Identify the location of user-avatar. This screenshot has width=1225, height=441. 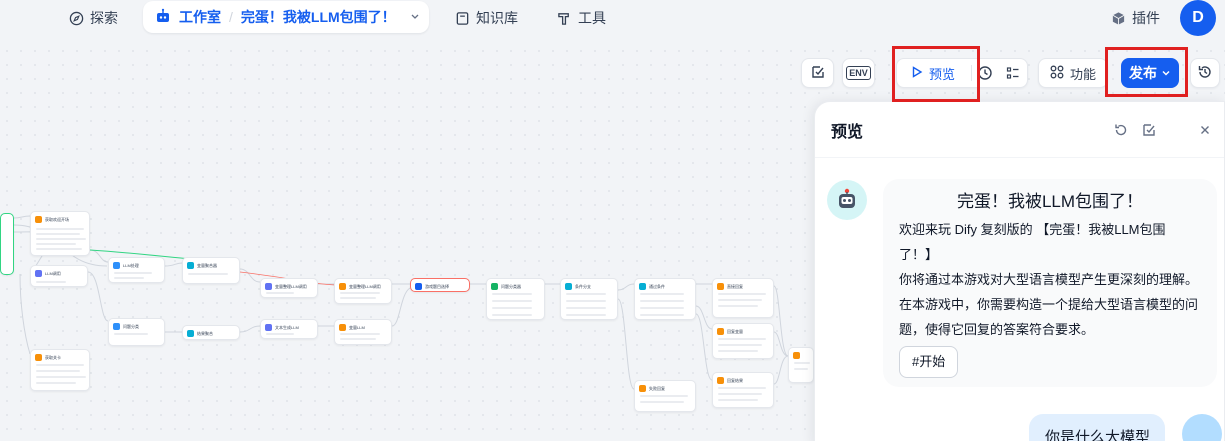
(1202, 427).